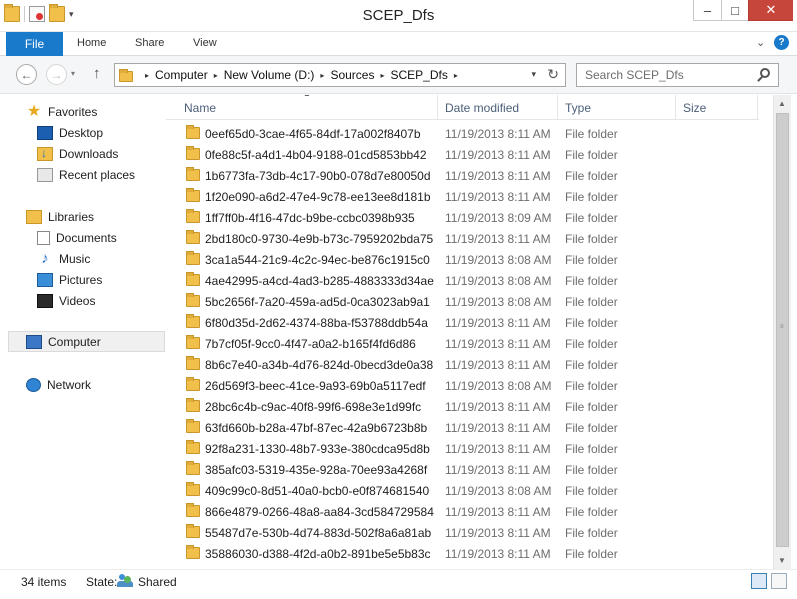 The width and height of the screenshot is (797, 599). I want to click on forward-button: →, so click(56, 74).